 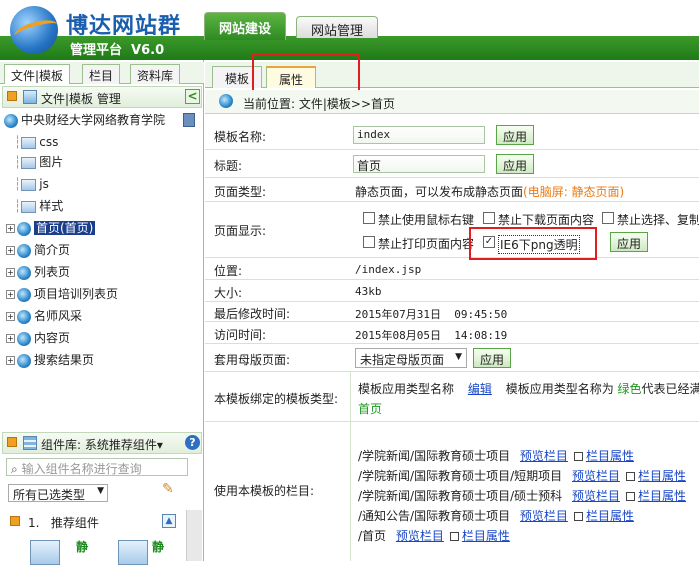 I want to click on bound-home: 首页, so click(x=370, y=409).